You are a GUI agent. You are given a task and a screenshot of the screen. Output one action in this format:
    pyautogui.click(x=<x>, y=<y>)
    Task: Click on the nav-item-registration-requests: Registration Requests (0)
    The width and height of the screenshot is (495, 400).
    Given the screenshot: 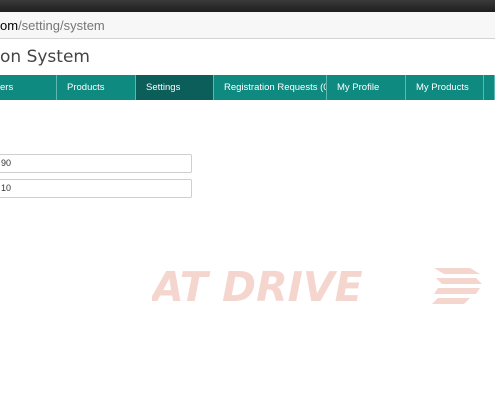 What is the action you would take?
    pyautogui.click(x=270, y=87)
    